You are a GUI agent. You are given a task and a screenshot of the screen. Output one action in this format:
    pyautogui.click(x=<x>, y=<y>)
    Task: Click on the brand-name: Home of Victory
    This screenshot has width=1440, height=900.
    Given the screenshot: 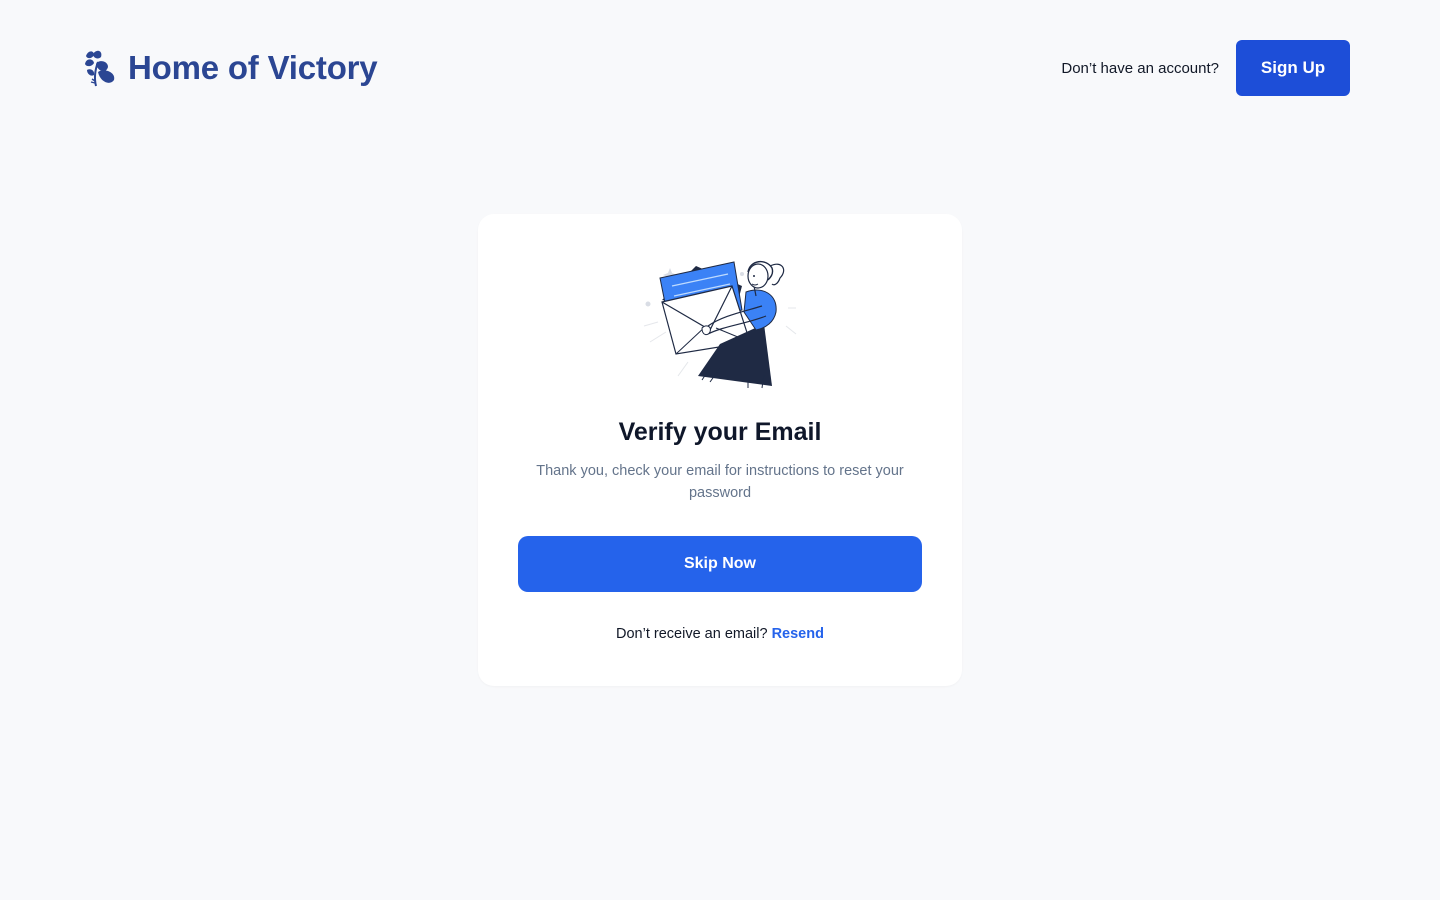 What is the action you would take?
    pyautogui.click(x=253, y=67)
    